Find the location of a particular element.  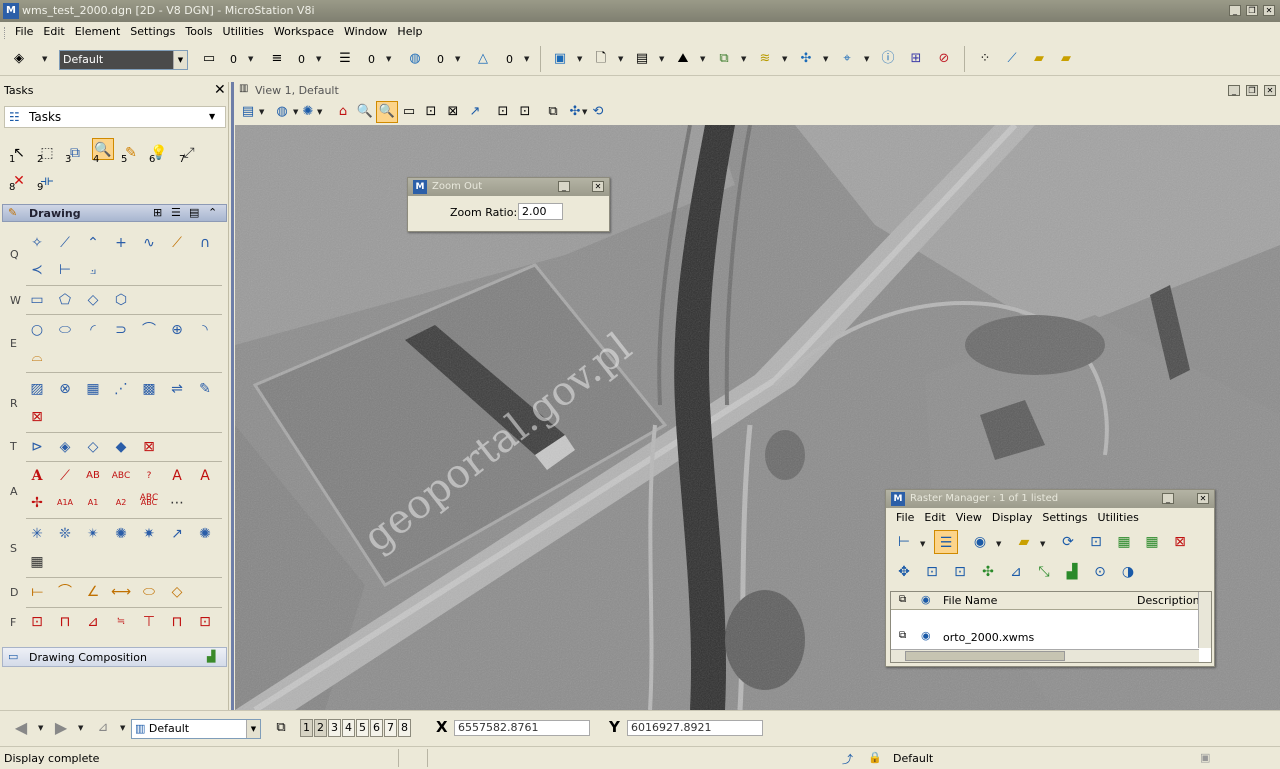

file-name-column-header: File Name is located at coordinates (970, 600).